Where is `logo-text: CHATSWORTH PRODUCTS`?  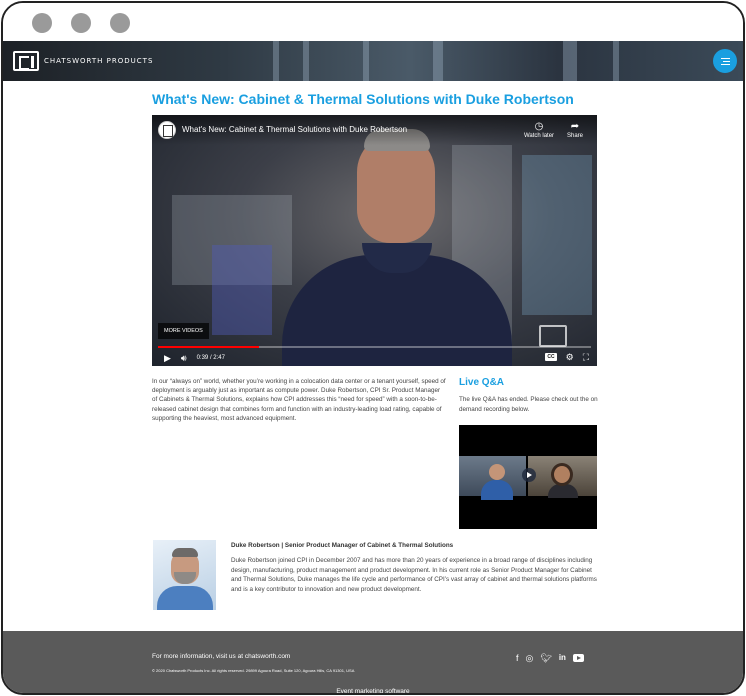
logo-text: CHATSWORTH PRODUCTS is located at coordinates (99, 61).